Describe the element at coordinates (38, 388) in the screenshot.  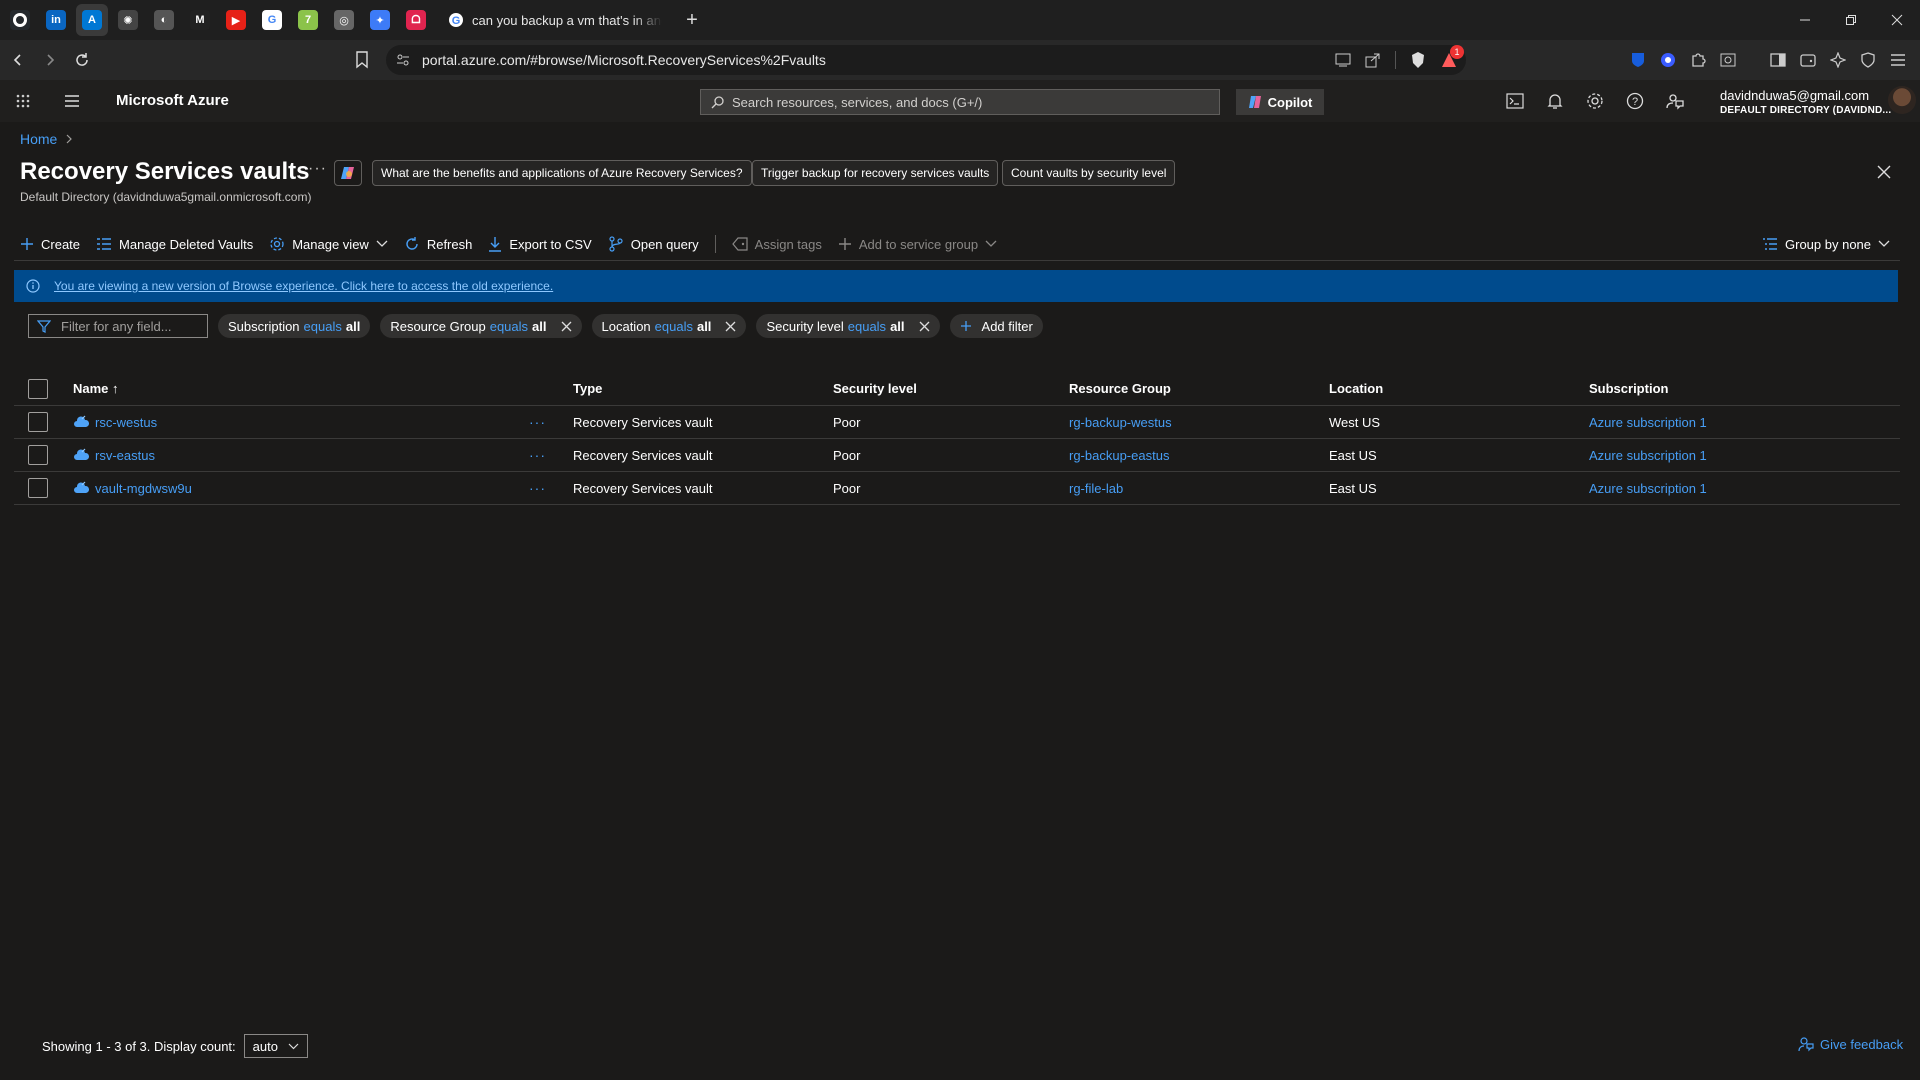
I see `select-all-checkbox` at that location.